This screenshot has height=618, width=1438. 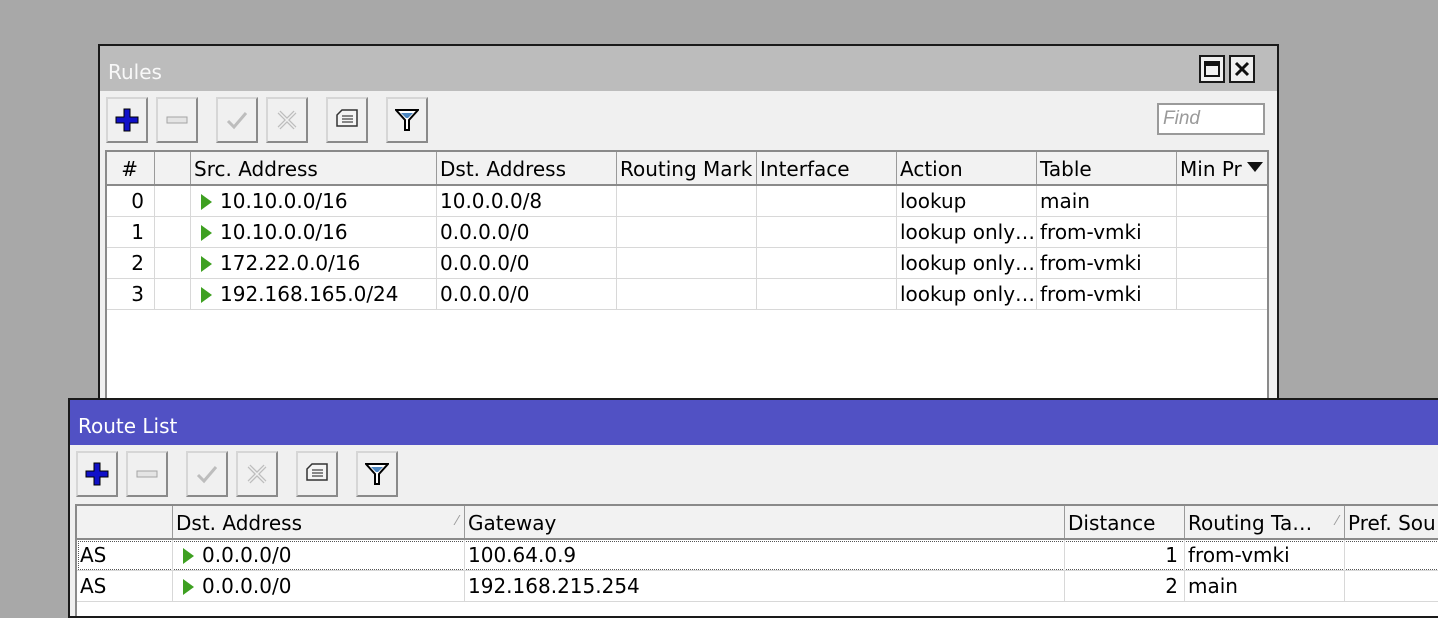 What do you see at coordinates (1242, 69) in the screenshot?
I see `close-button` at bounding box center [1242, 69].